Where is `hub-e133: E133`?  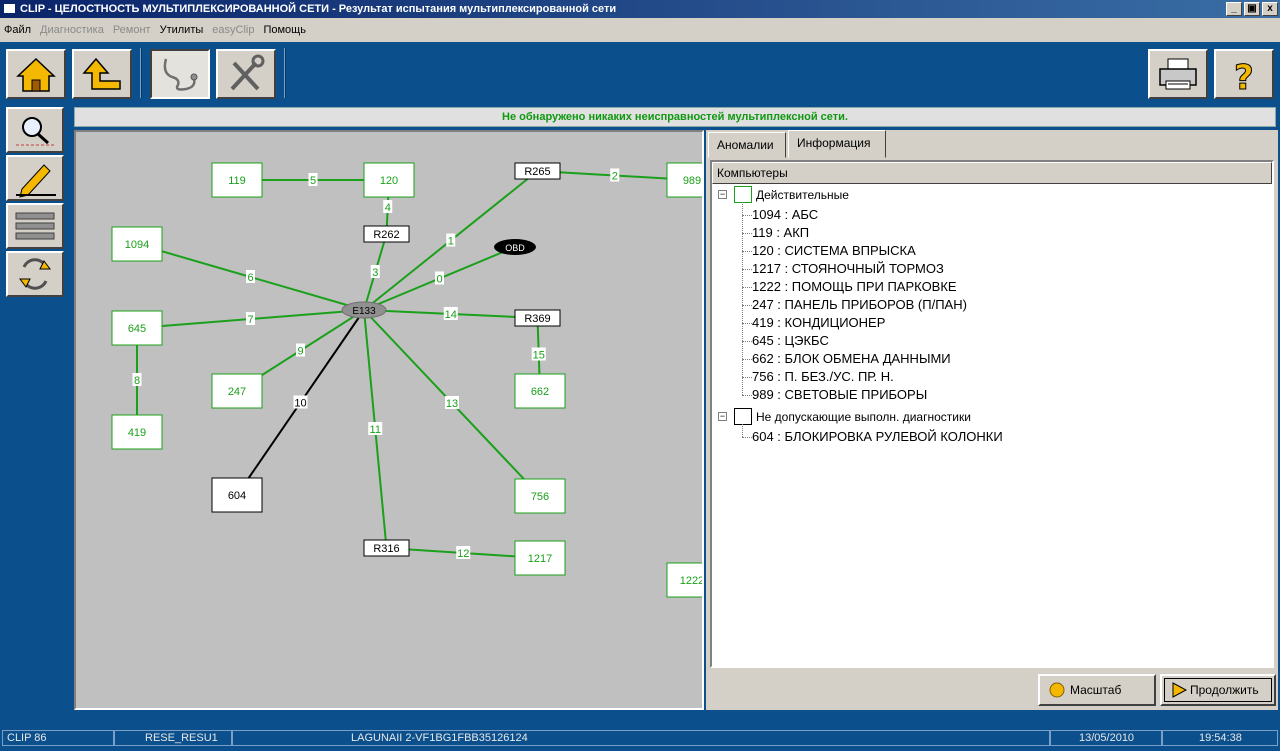 hub-e133: E133 is located at coordinates (364, 310).